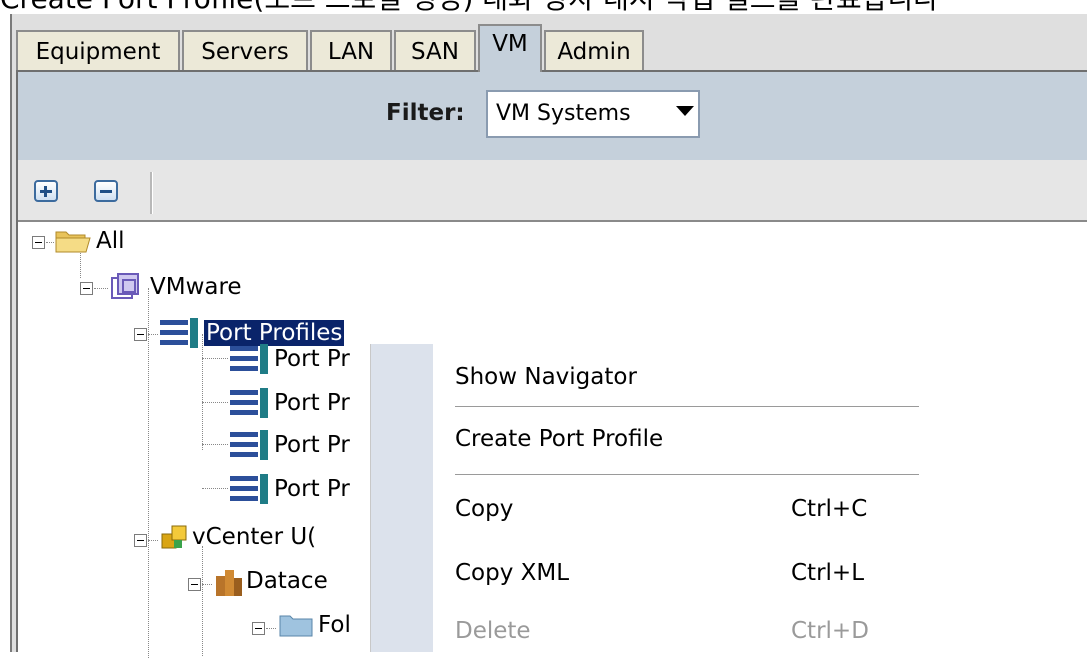  I want to click on tree-node-datacenter: Datace, so click(287, 581).